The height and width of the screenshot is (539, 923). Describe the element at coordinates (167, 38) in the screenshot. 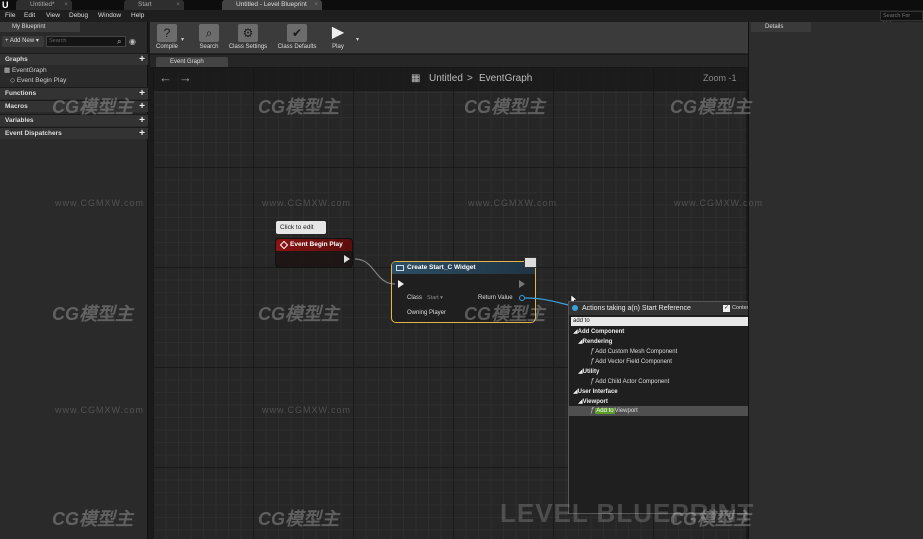

I see `compile-button: ? Compile` at that location.